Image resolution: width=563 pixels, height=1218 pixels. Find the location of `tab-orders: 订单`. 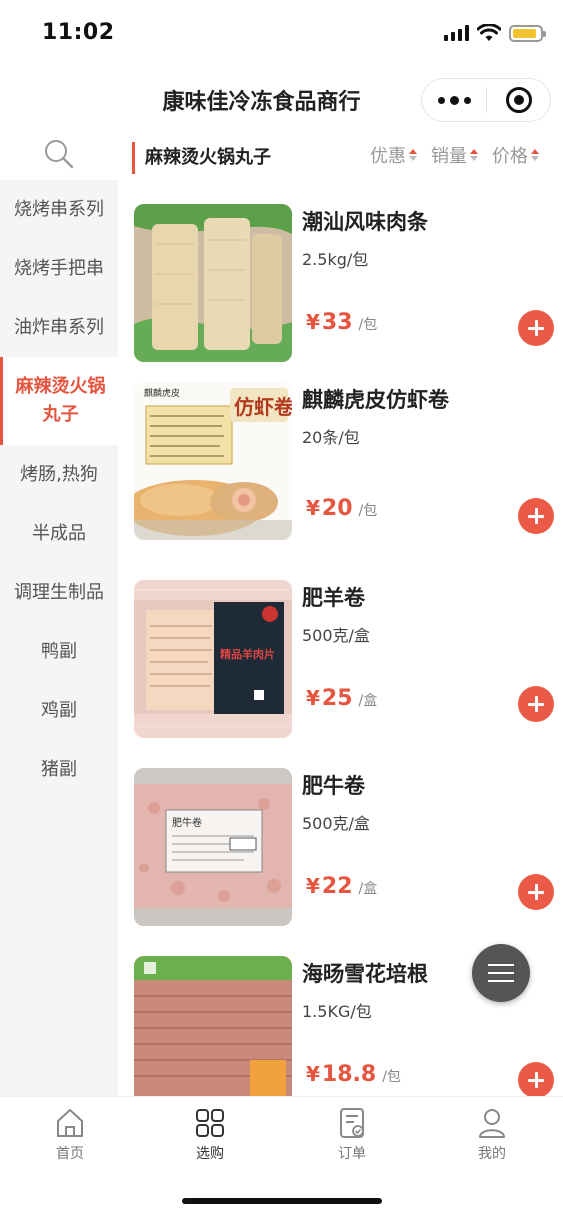

tab-orders: 订单 is located at coordinates (352, 1135).